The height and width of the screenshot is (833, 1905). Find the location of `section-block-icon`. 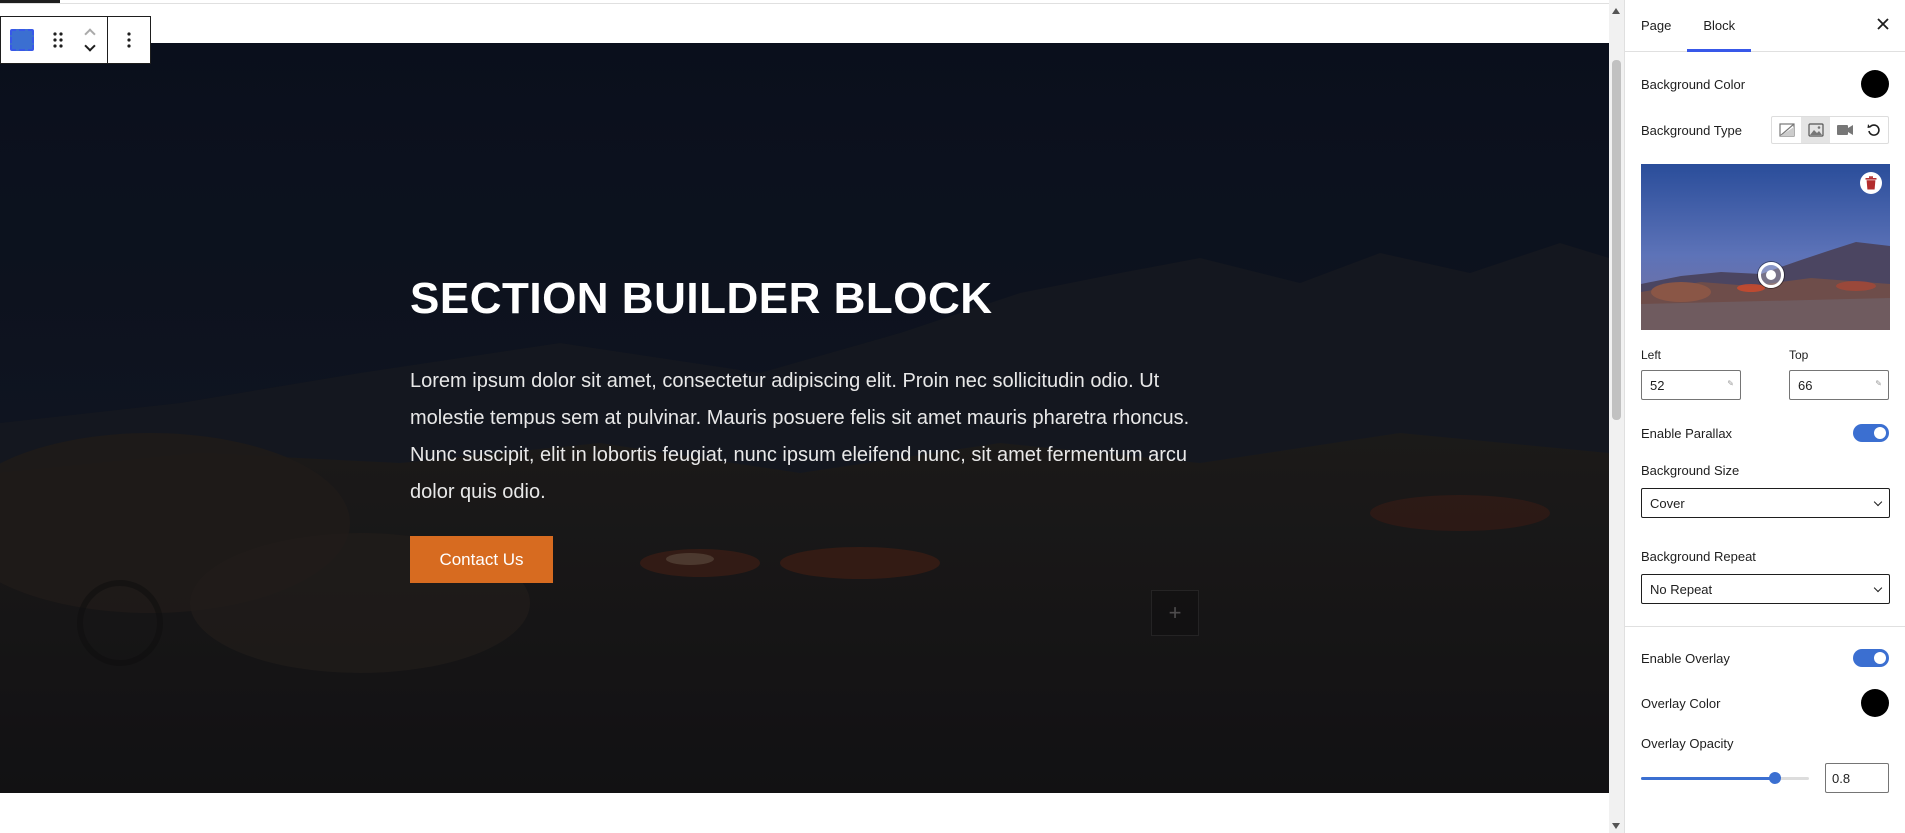

section-block-icon is located at coordinates (22, 40).